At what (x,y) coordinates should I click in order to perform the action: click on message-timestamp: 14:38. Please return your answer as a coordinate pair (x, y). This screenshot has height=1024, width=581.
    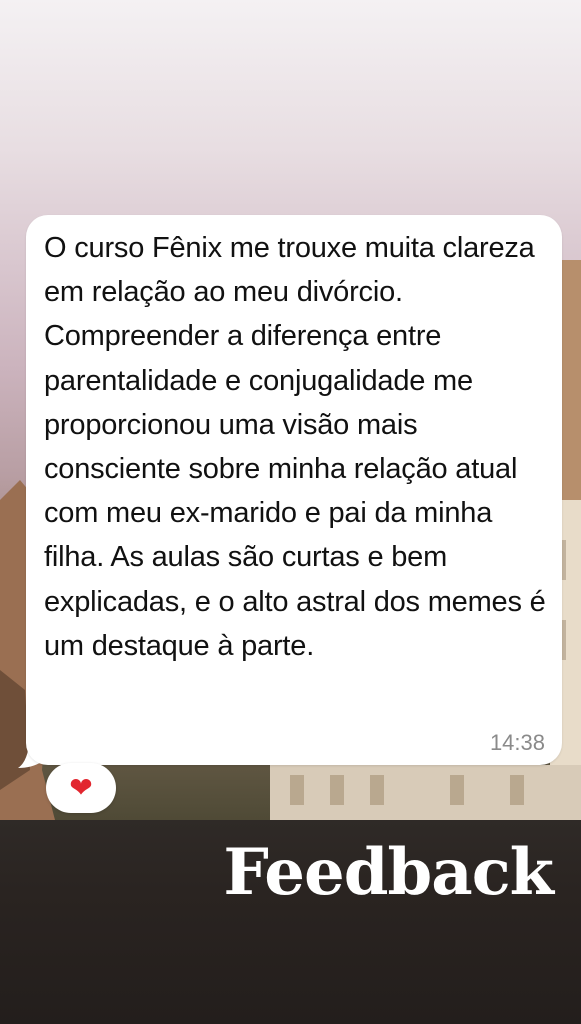
    Looking at the image, I should click on (517, 742).